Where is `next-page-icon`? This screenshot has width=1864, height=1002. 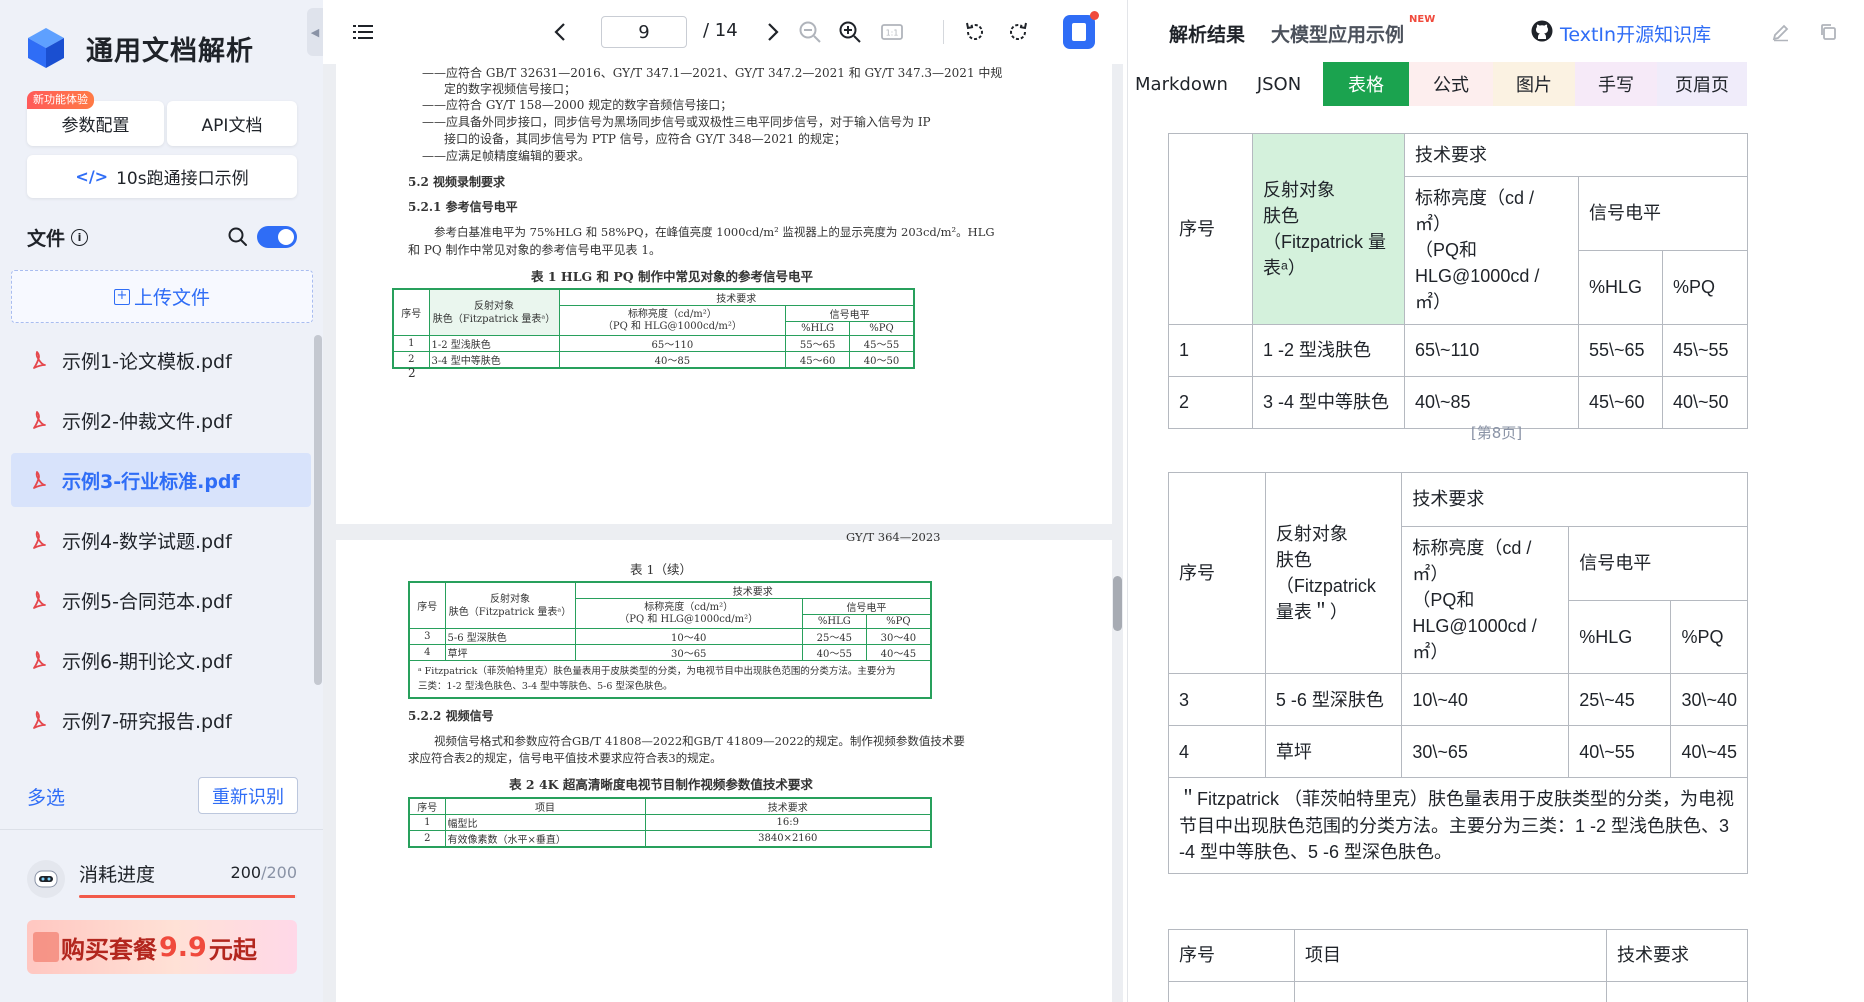
next-page-icon is located at coordinates (773, 32).